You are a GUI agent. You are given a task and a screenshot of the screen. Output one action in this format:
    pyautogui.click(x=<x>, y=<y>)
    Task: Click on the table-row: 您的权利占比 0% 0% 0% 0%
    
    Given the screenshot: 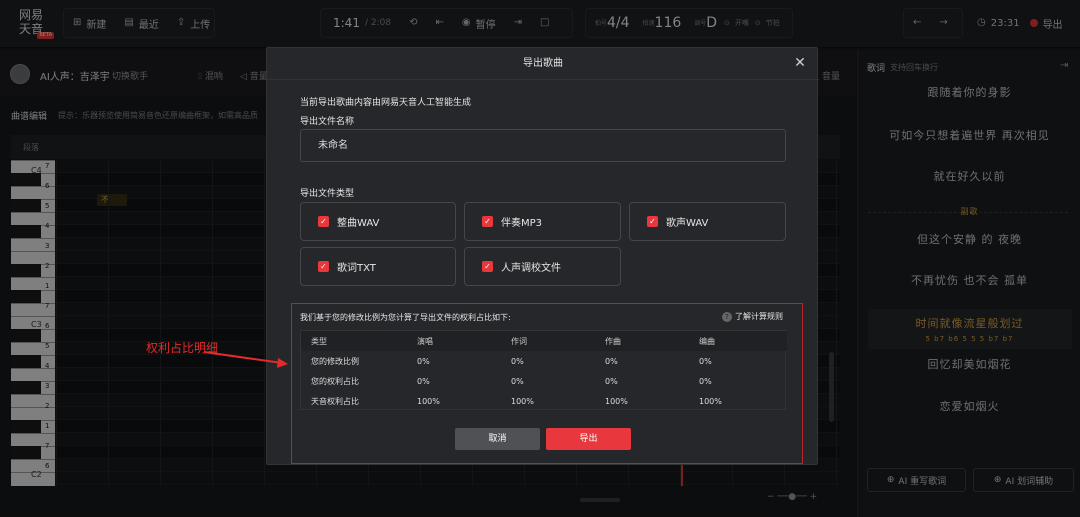 What is the action you would take?
    pyautogui.click(x=511, y=381)
    